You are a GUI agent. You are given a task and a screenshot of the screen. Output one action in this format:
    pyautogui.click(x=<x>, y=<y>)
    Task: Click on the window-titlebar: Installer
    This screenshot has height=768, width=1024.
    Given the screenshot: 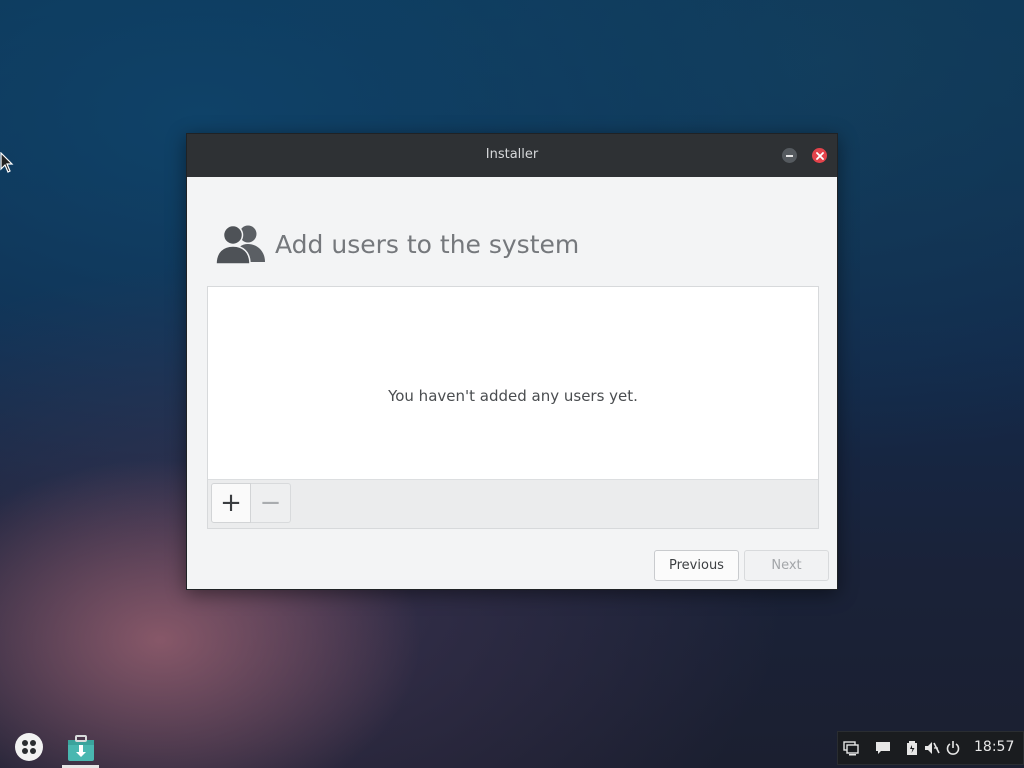 What is the action you would take?
    pyautogui.click(x=512, y=155)
    